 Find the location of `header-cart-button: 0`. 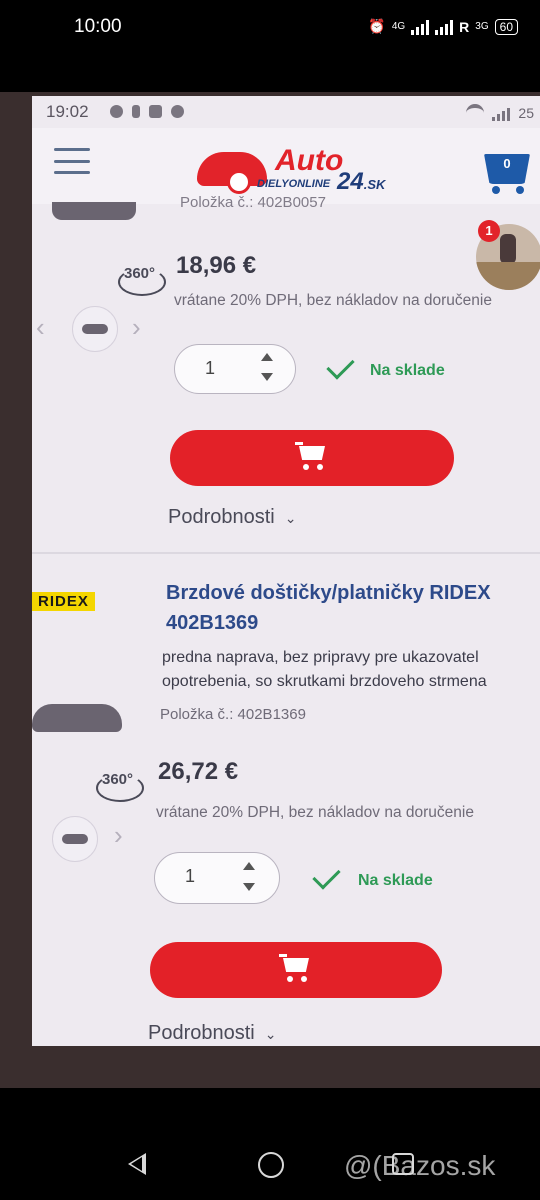

header-cart-button: 0 is located at coordinates (506, 172).